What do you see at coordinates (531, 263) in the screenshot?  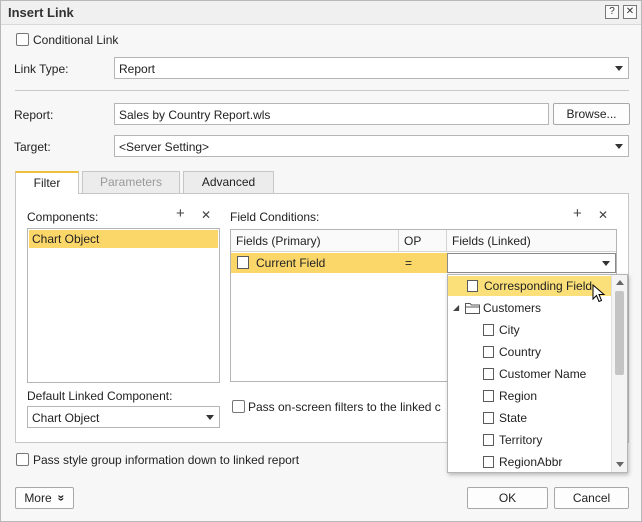 I see `linked-field-select` at bounding box center [531, 263].